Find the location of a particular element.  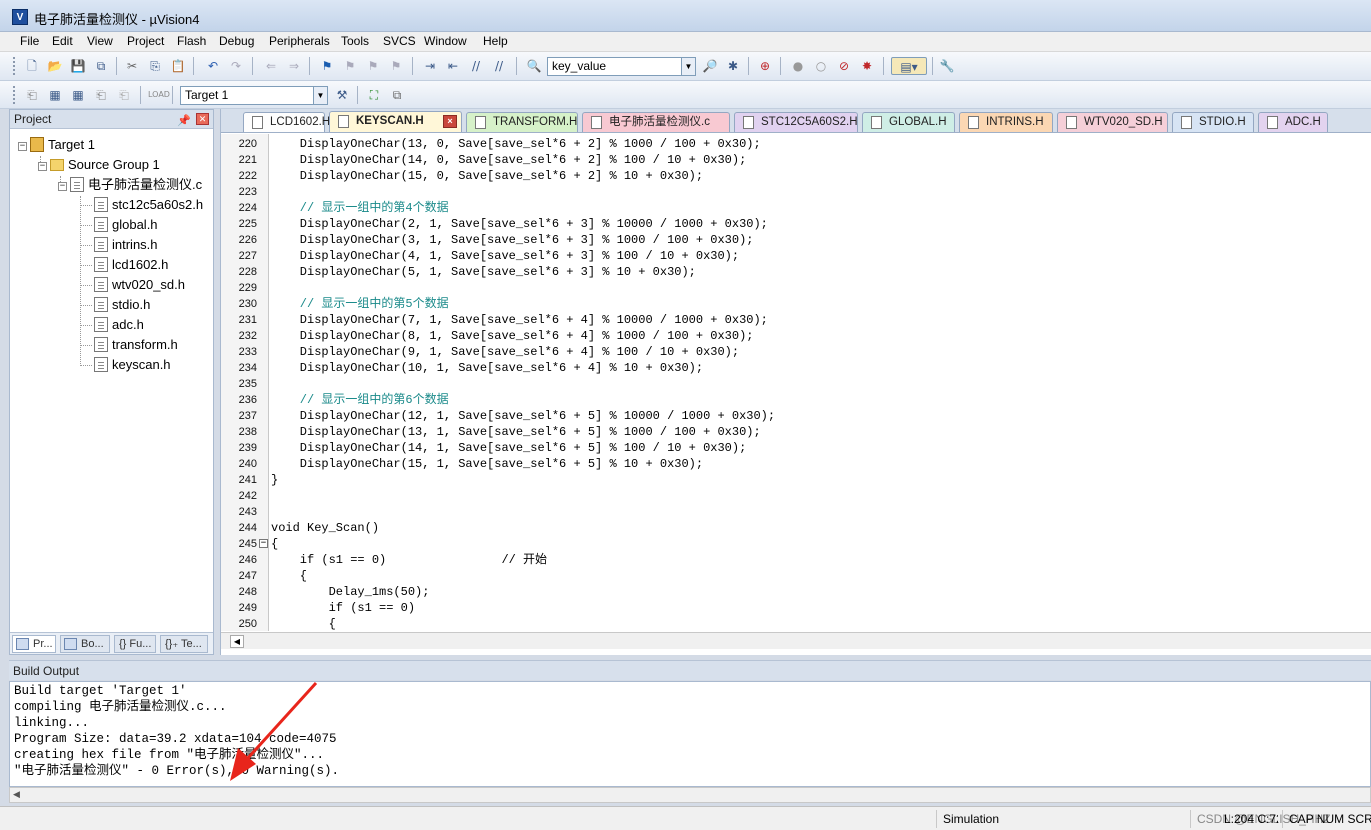

code-line: 244 void Key_Scan() is located at coordinates (796, 528).